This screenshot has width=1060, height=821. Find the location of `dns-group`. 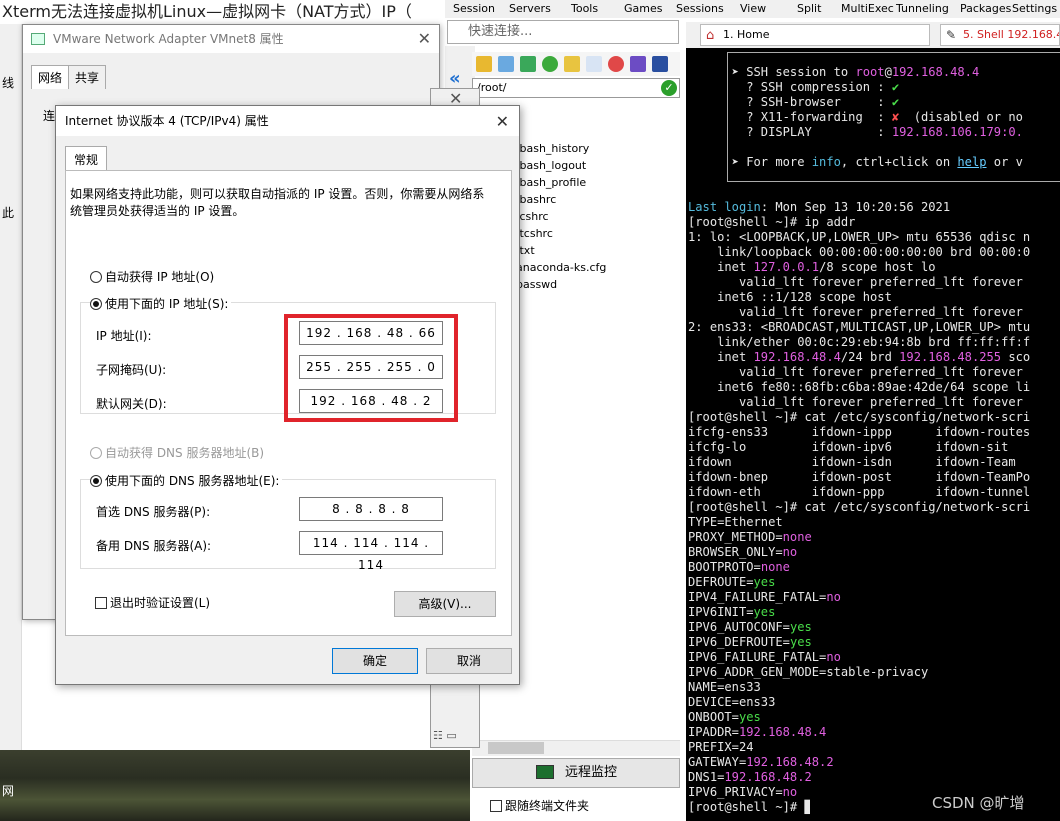

dns-group is located at coordinates (288, 524).